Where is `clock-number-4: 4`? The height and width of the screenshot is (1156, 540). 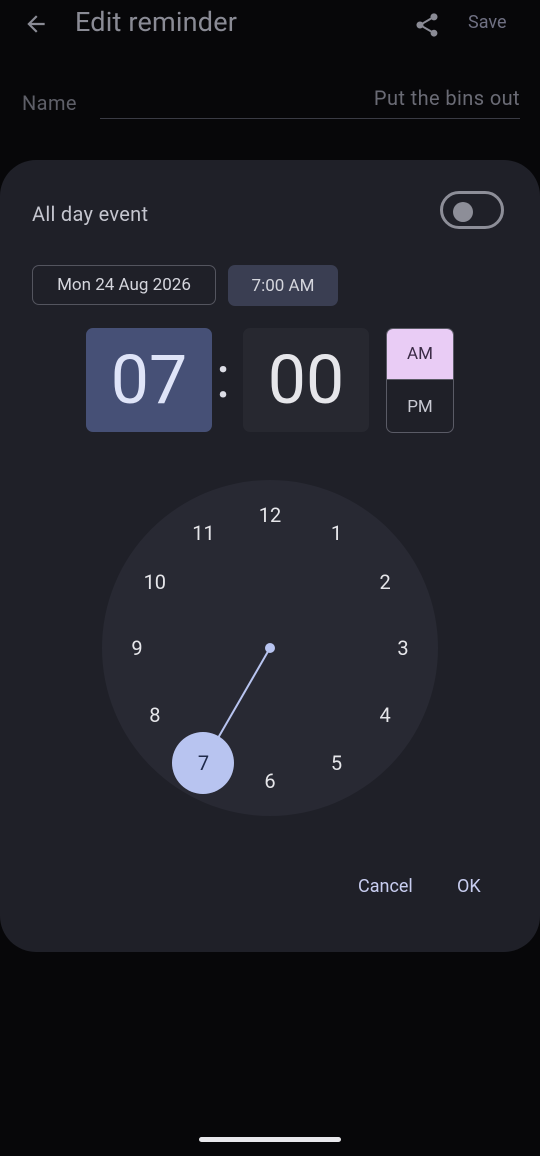 clock-number-4: 4 is located at coordinates (385, 715).